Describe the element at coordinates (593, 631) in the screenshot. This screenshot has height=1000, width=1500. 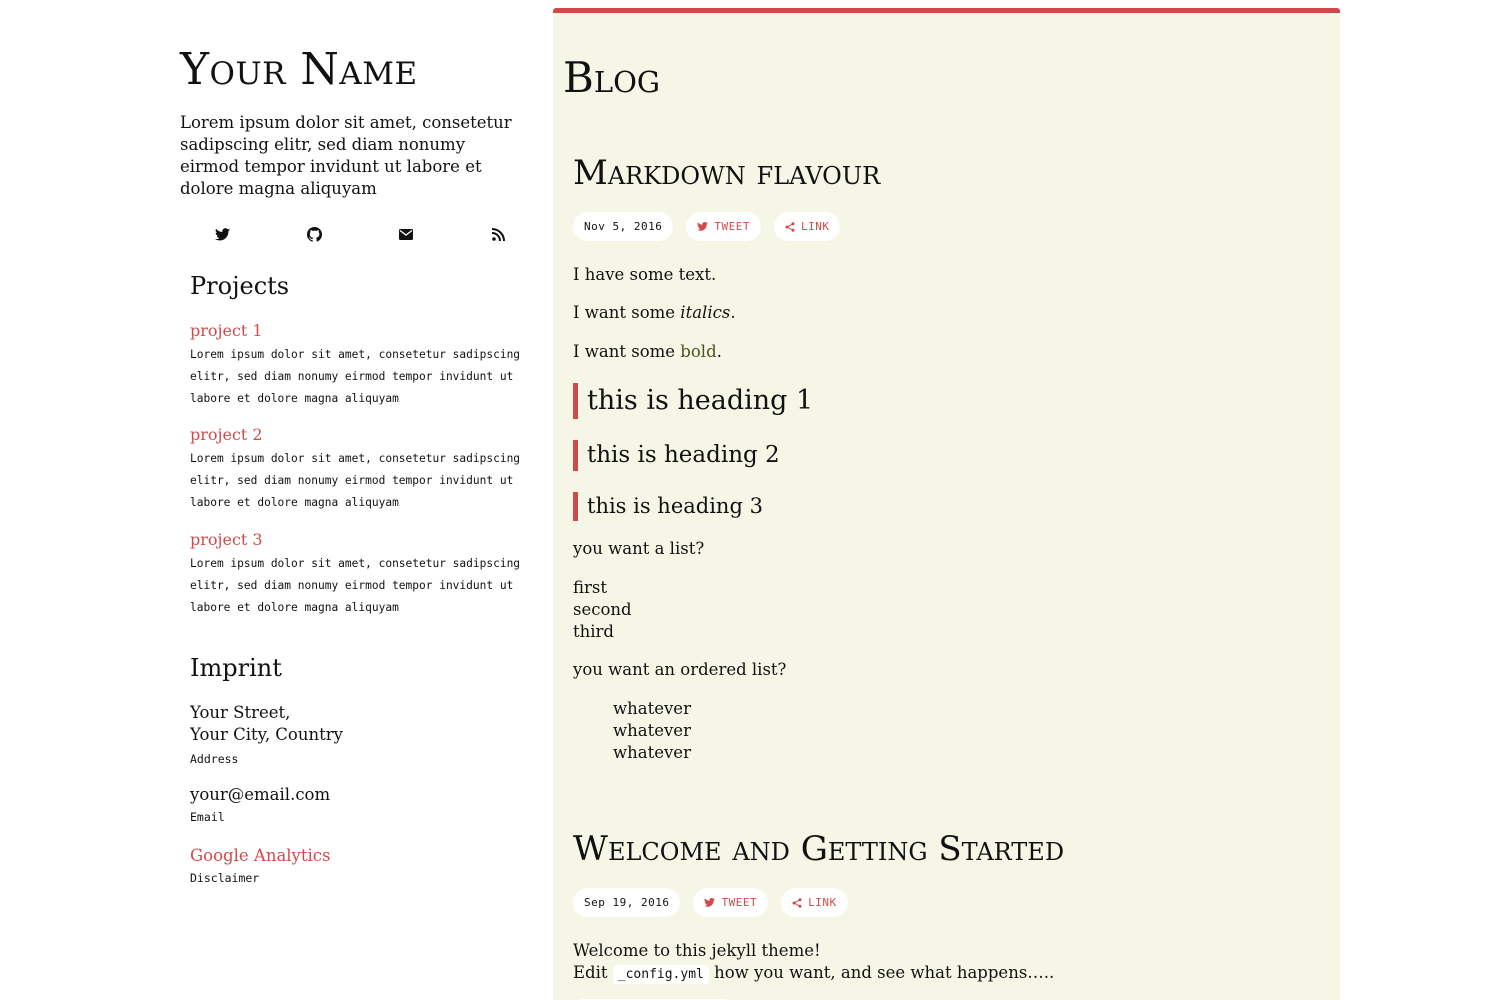
I see `list-item: third` at that location.